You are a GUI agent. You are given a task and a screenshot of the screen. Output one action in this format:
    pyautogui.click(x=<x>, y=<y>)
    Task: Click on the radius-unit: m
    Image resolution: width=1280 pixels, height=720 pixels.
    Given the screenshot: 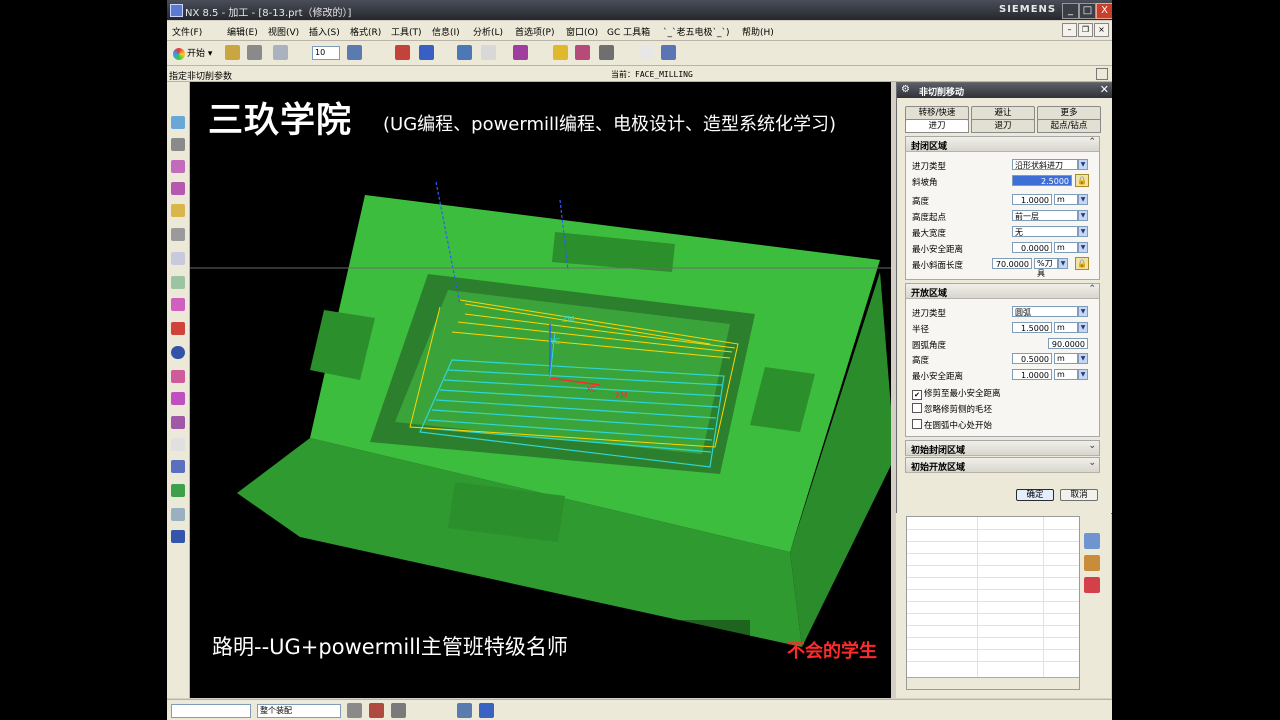 What is the action you would take?
    pyautogui.click(x=1066, y=327)
    